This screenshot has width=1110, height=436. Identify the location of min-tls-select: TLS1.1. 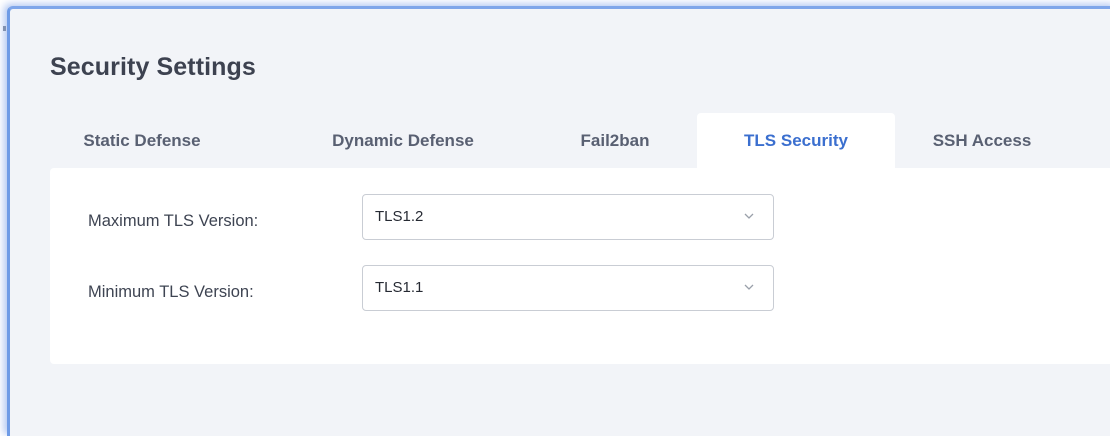
(568, 288).